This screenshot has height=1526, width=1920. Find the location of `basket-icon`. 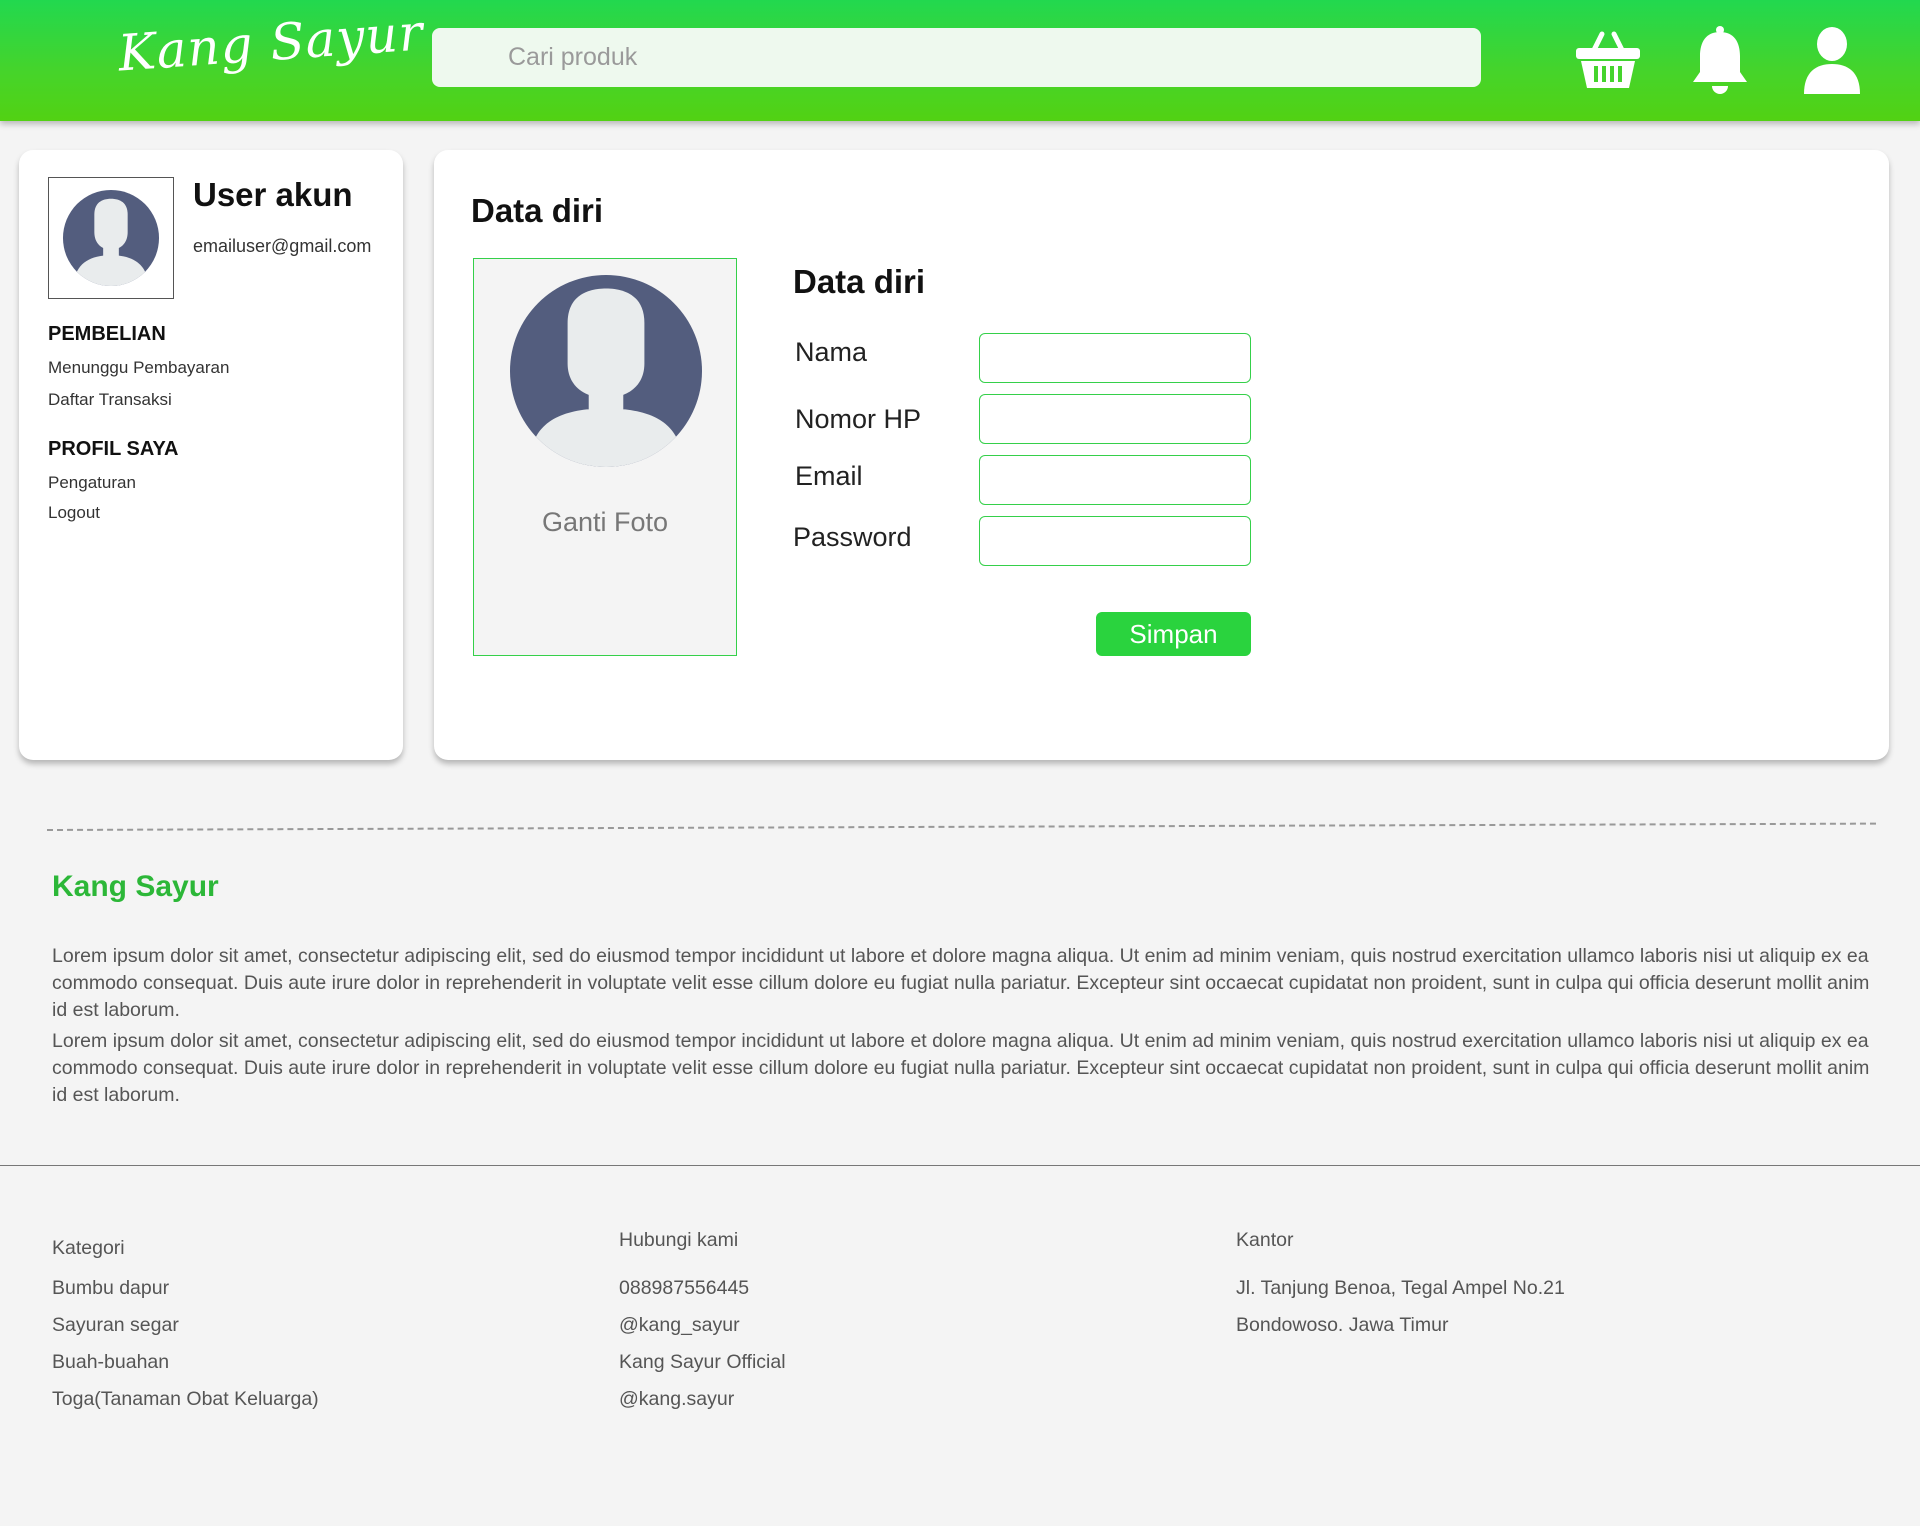

basket-icon is located at coordinates (1608, 60).